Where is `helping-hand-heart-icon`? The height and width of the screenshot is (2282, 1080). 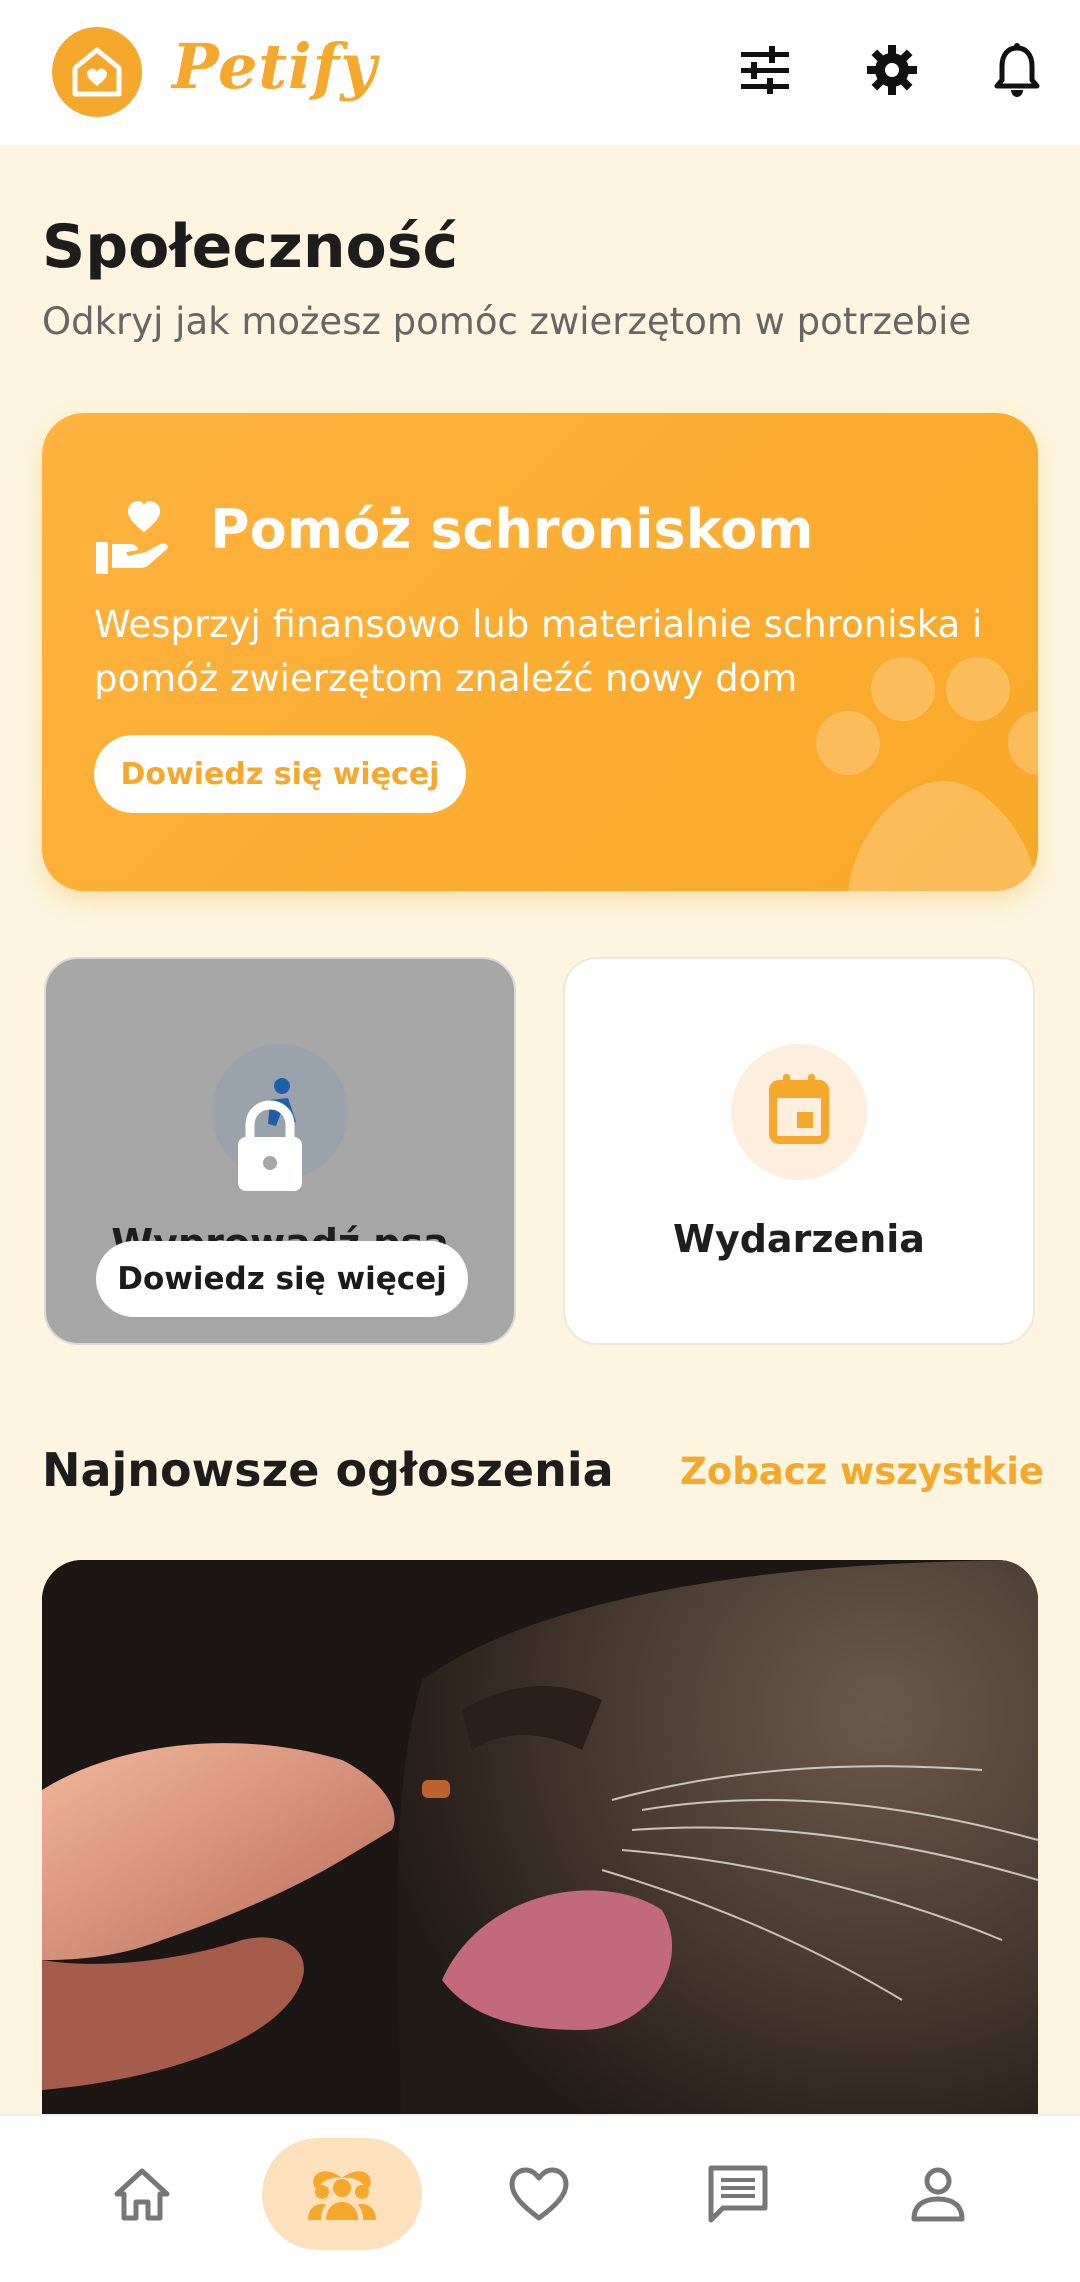 helping-hand-heart-icon is located at coordinates (133, 537).